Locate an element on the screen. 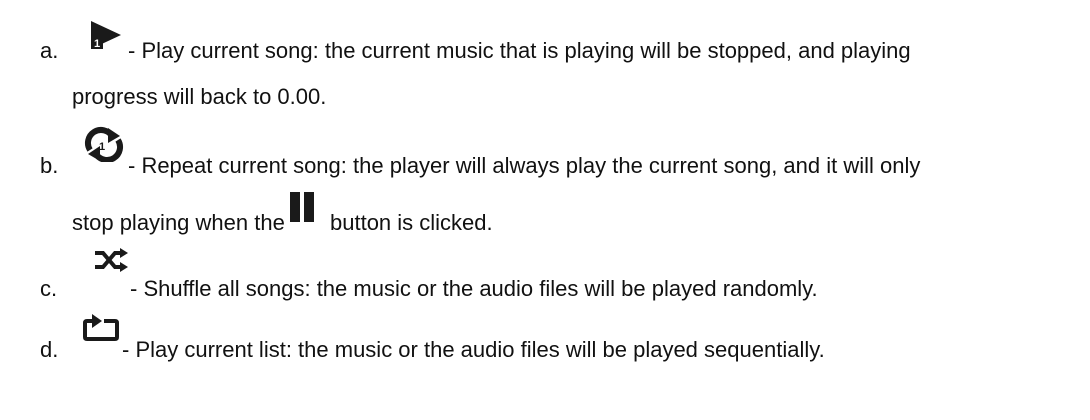 Image resolution: width=1090 pixels, height=420 pixels. item-text-a-line2: progress will back to 0.00. is located at coordinates (199, 96).